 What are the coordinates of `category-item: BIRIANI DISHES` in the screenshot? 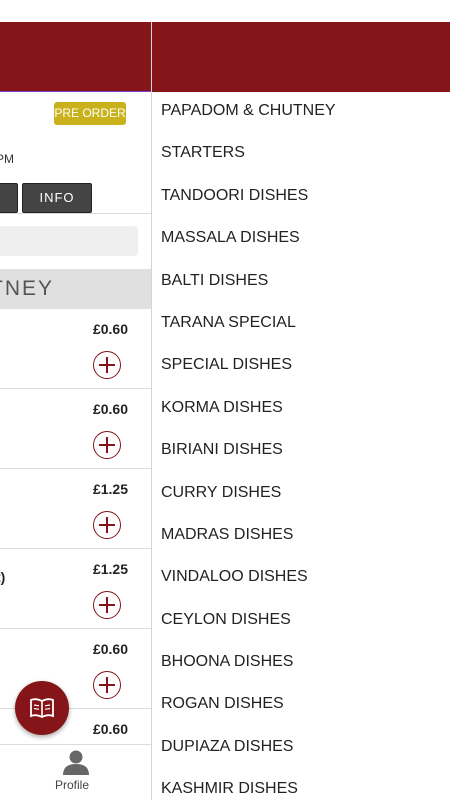 It's located at (301, 452).